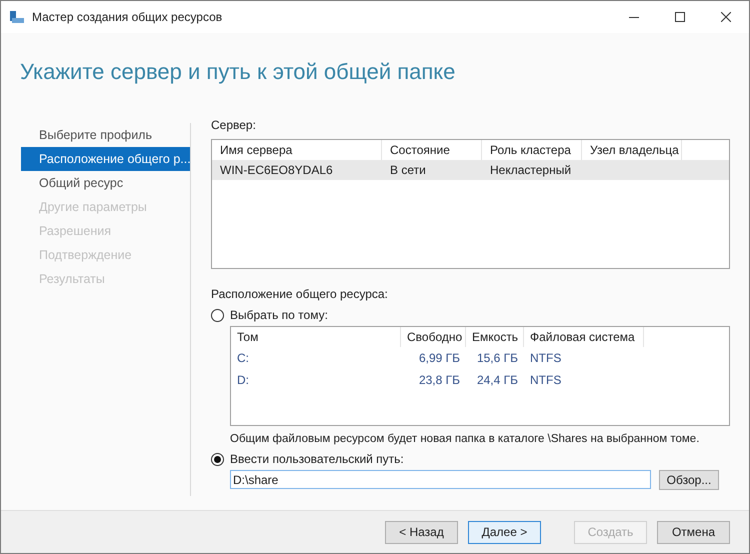  I want to click on table-cell-text: 23,8 ГБ, so click(439, 380).